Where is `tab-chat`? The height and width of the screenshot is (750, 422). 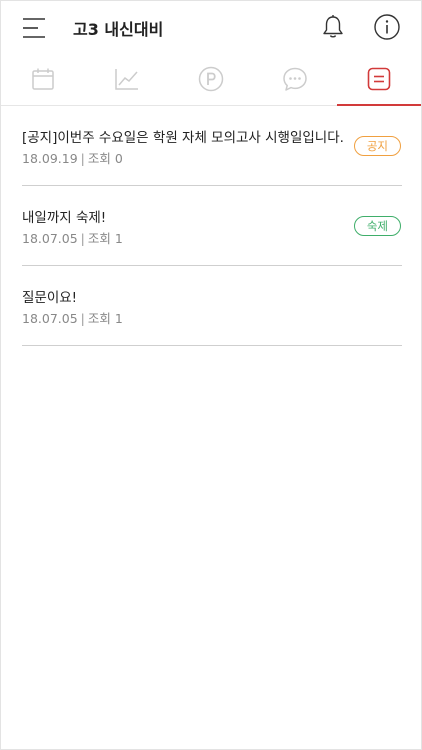 tab-chat is located at coordinates (295, 79).